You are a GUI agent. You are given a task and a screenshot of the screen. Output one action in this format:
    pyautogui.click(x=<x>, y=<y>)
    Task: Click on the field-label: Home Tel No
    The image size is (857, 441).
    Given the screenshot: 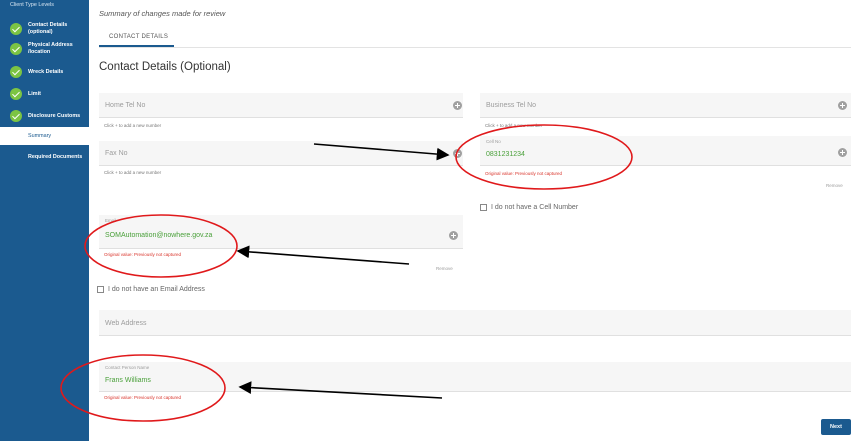 What is the action you would take?
    pyautogui.click(x=125, y=105)
    